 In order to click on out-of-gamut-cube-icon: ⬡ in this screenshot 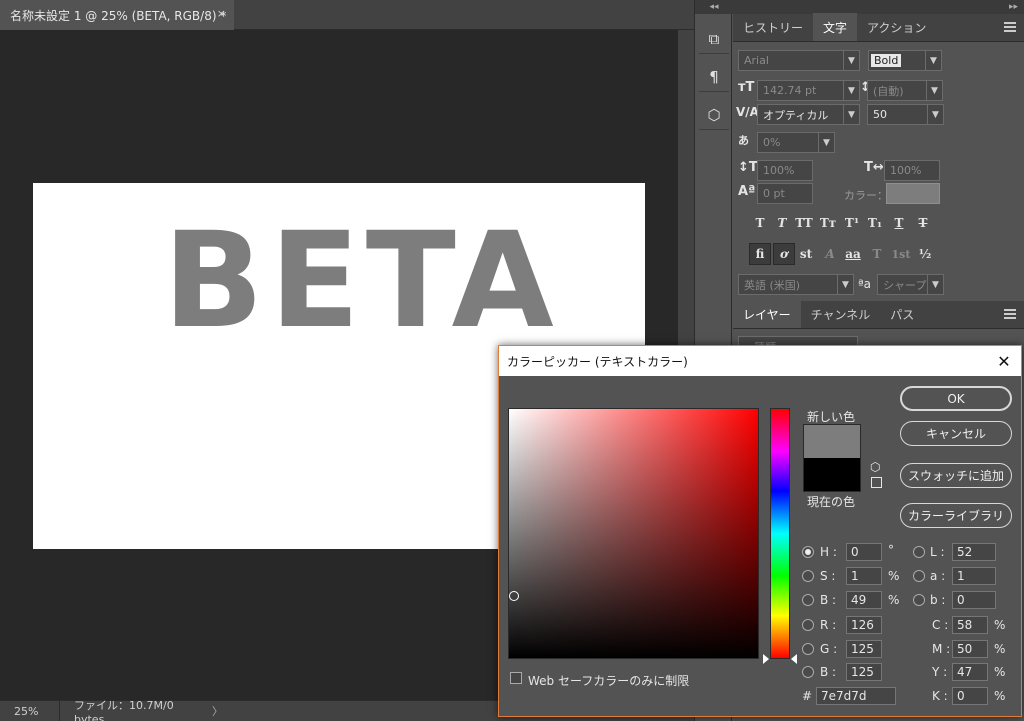, I will do `click(875, 467)`.